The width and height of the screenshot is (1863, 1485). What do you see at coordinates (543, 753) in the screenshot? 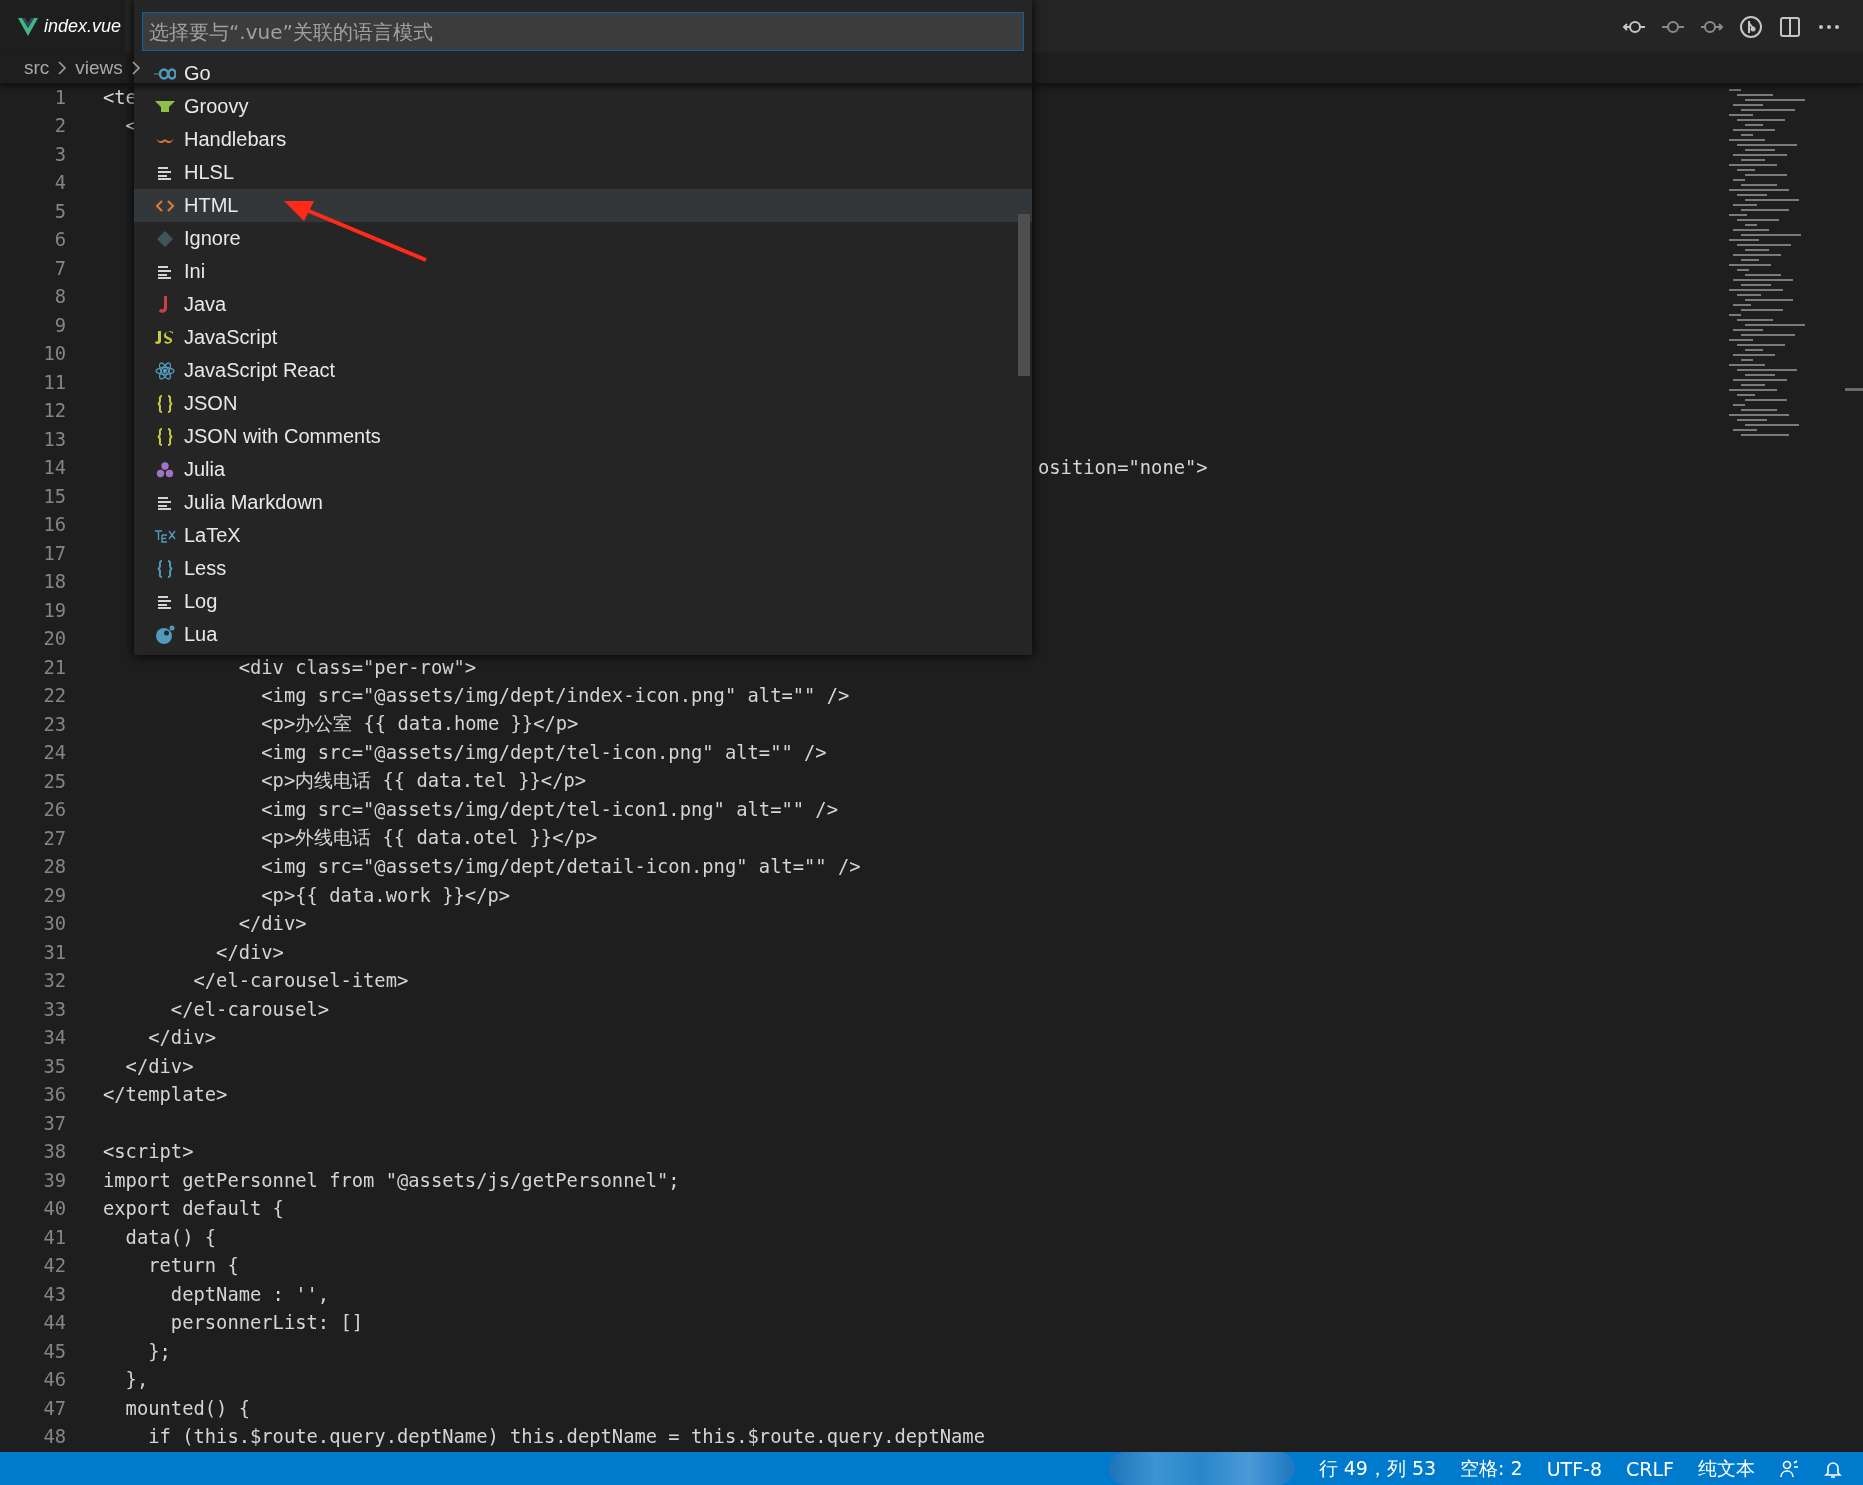
I see `code-line: <img src="@assets/img/dept/tel-icon.png" alt="" />` at bounding box center [543, 753].